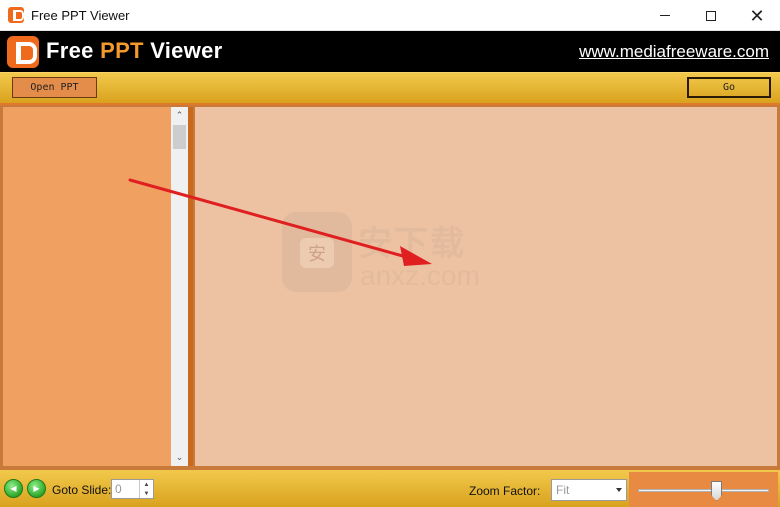 Image resolution: width=780 pixels, height=507 pixels. I want to click on minimize-button, so click(665, 15).